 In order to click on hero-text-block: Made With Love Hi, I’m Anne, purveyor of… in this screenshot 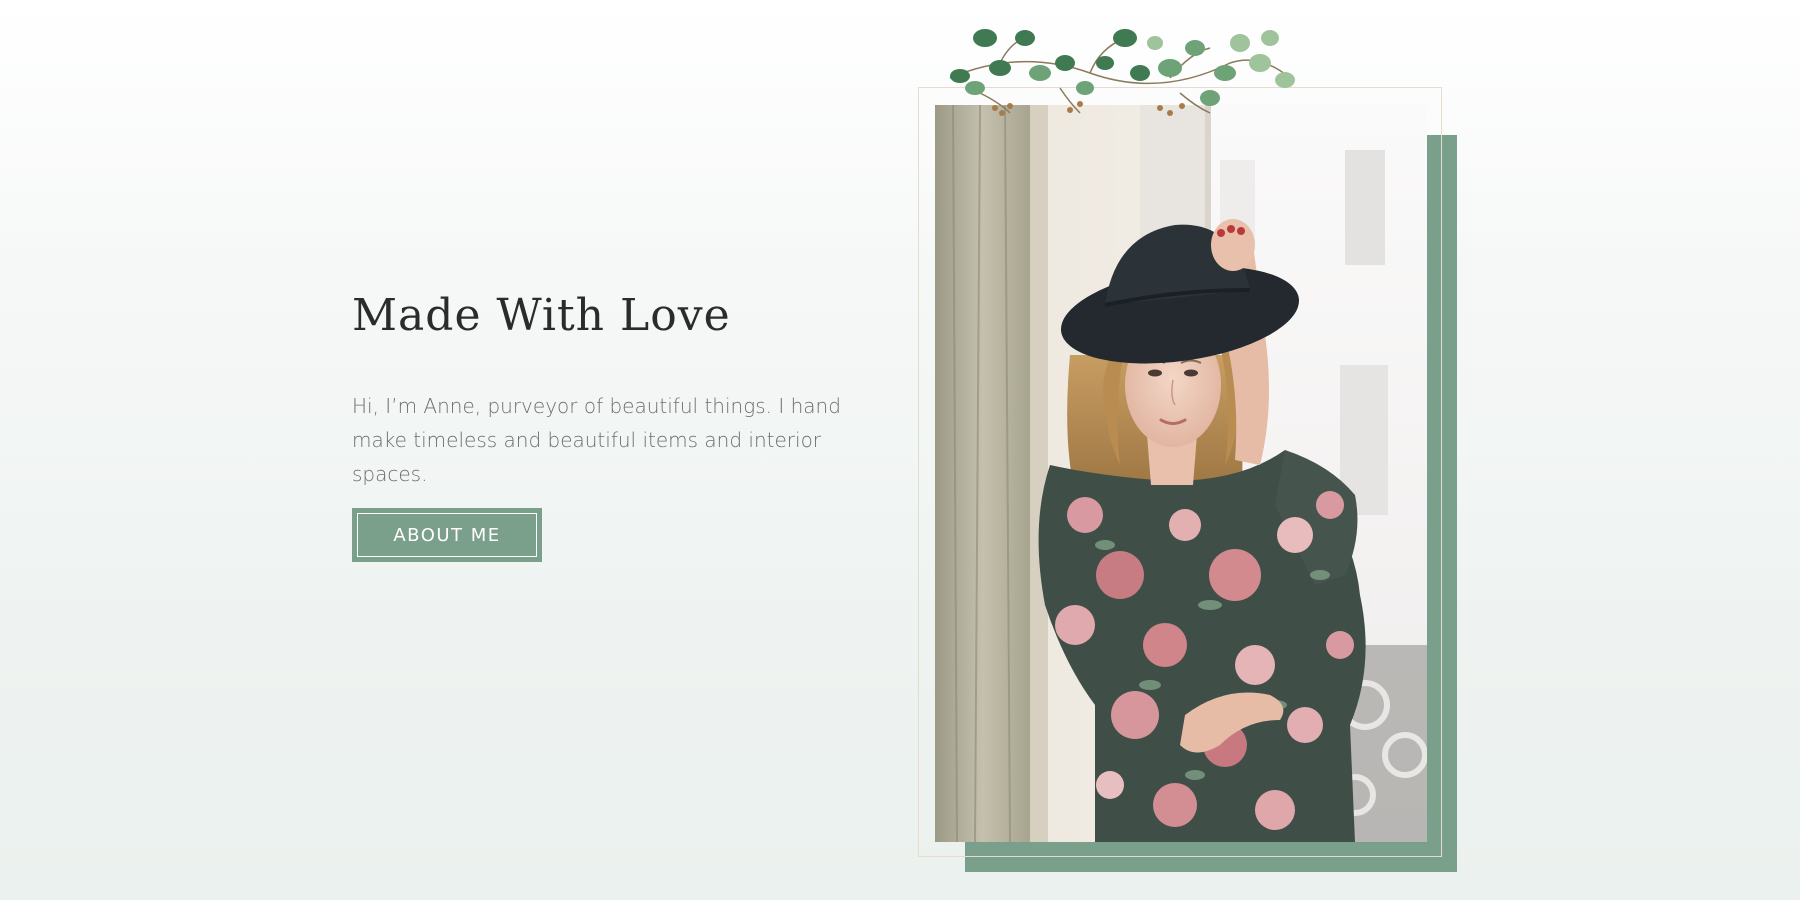, I will do `click(612, 390)`.